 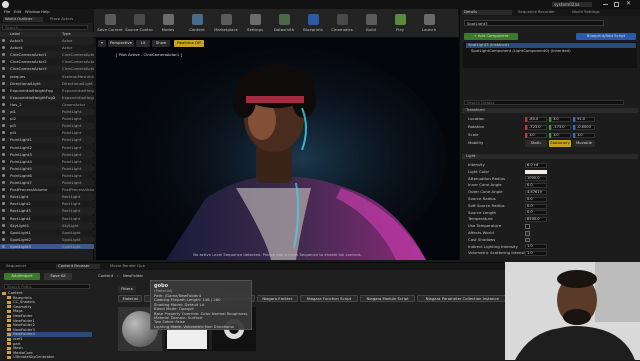 What do you see at coordinates (102, 43) in the screenshot?
I see `viewport-options-button: ▾` at bounding box center [102, 43].